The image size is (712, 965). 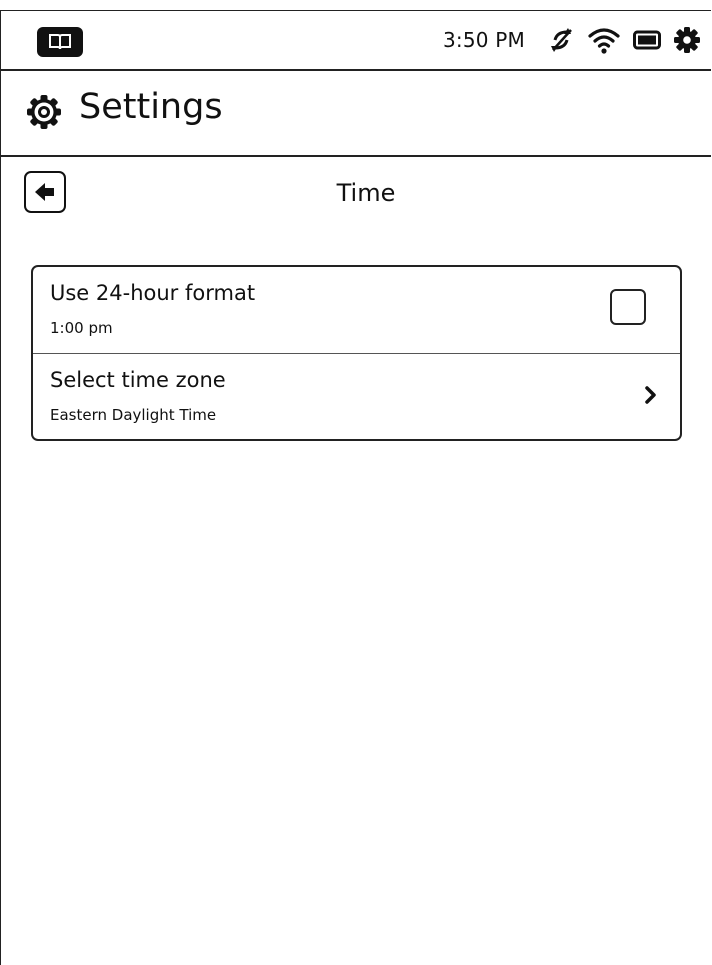 I want to click on setting-sublabel: Eastern Daylight Time, so click(x=133, y=415).